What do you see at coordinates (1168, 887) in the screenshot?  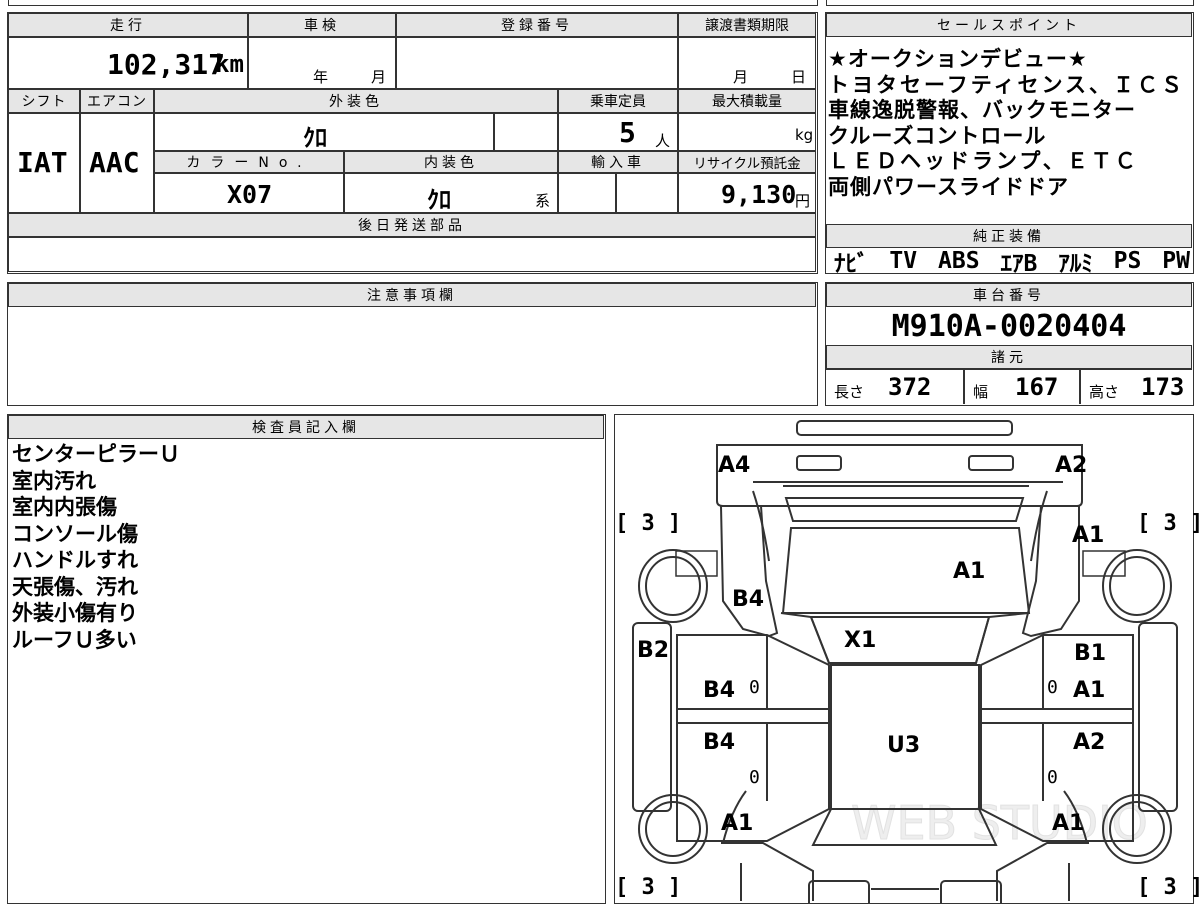 I see `tire-bracket-rear-right: [ 3 ]` at bounding box center [1168, 887].